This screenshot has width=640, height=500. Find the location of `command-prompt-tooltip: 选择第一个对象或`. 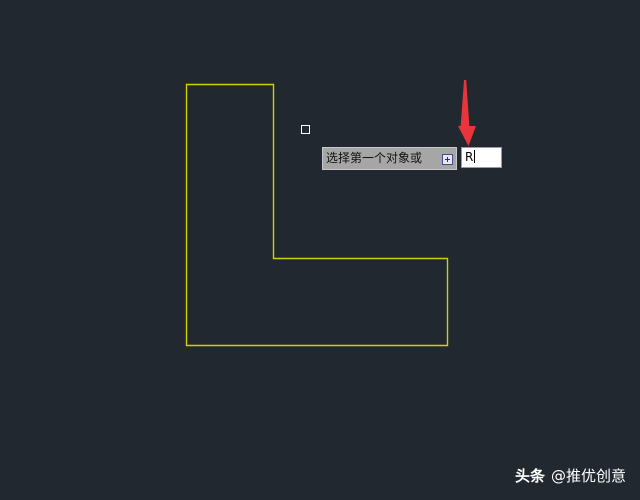

command-prompt-tooltip: 选择第一个对象或 is located at coordinates (389, 158).